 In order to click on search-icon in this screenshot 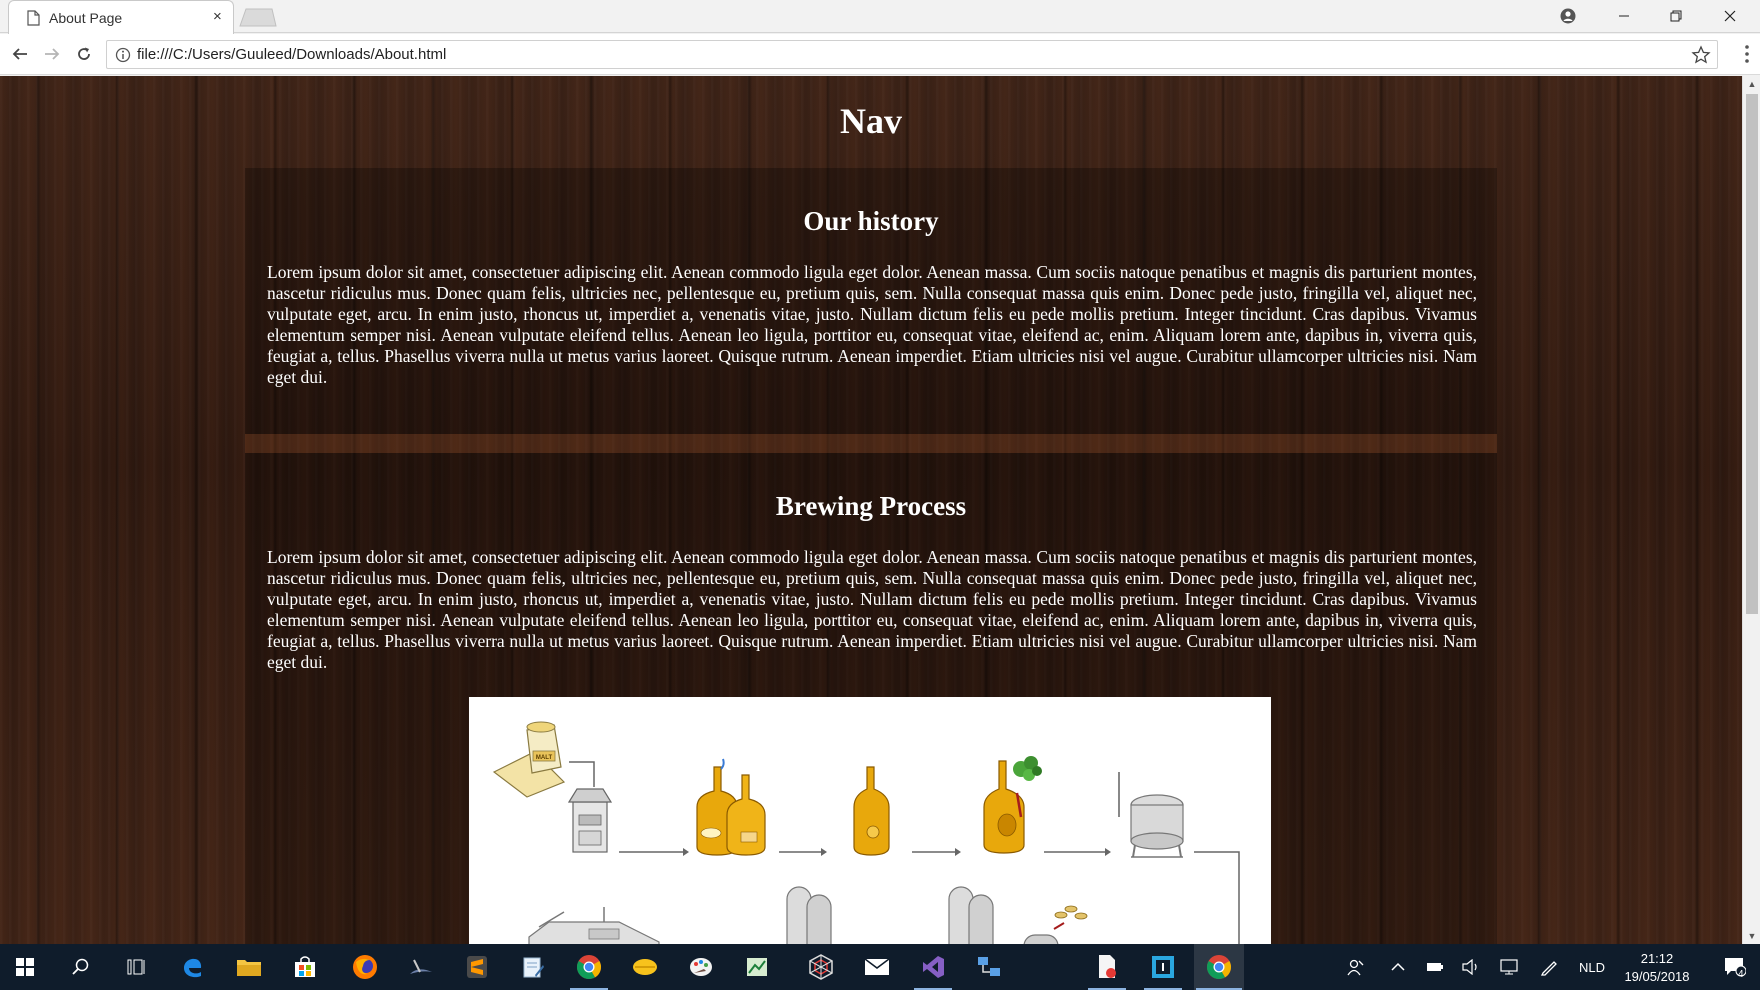, I will do `click(80, 966)`.